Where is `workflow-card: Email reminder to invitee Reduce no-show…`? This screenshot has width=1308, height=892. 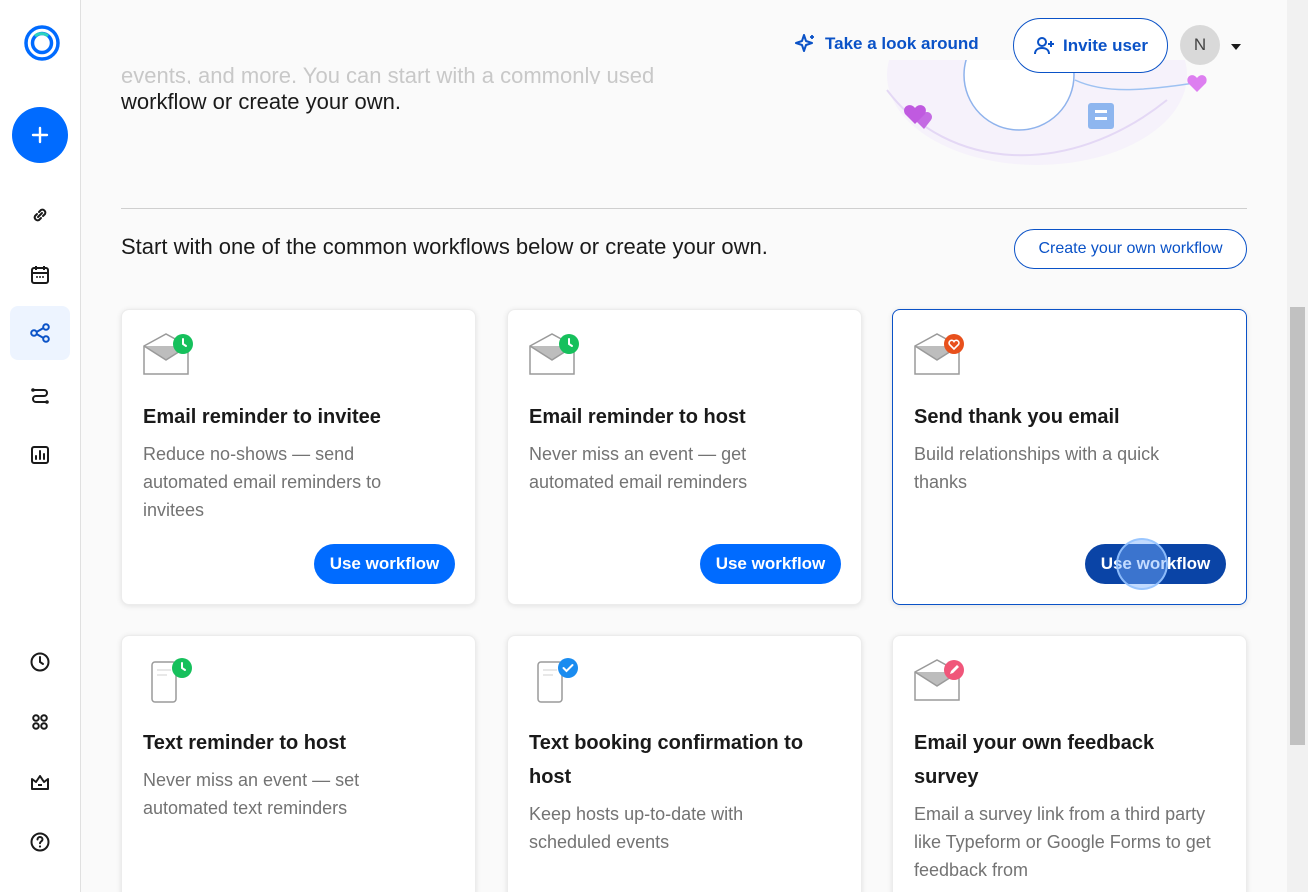
workflow-card: Email reminder to invitee Reduce no-show… is located at coordinates (298, 457).